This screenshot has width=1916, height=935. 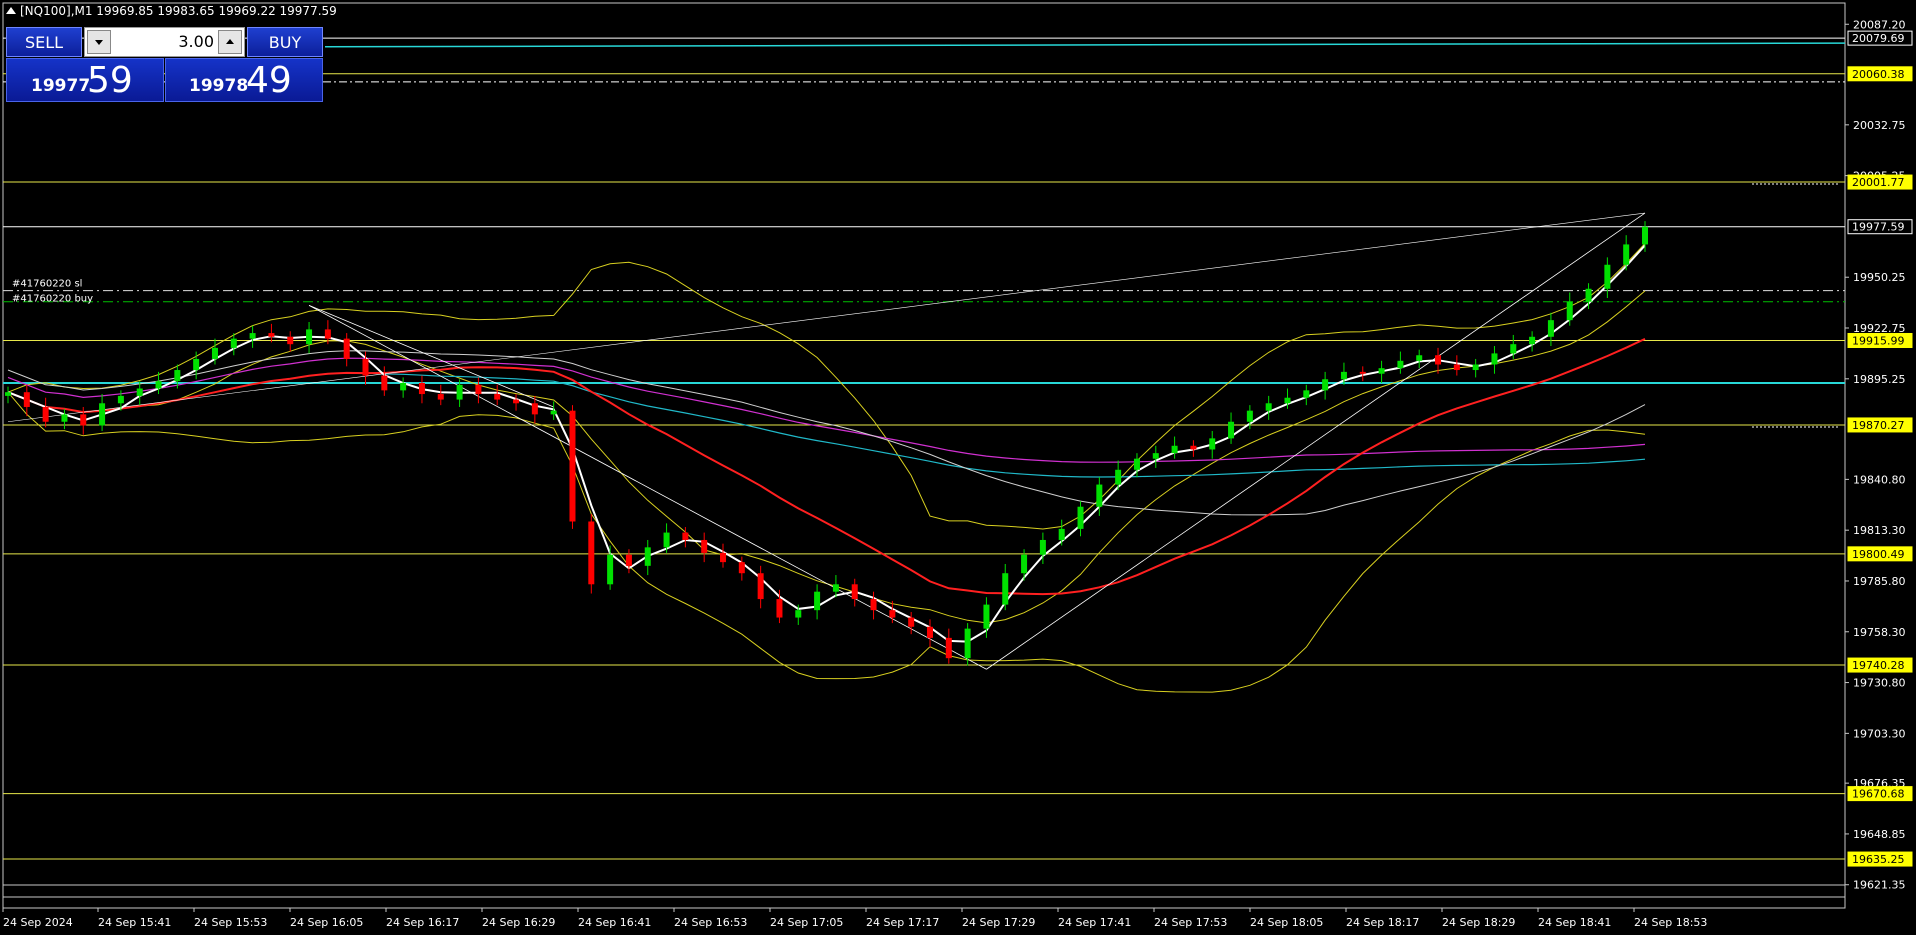 I want to click on x-tick-label: 24 Sep 17:05, so click(x=806, y=922).